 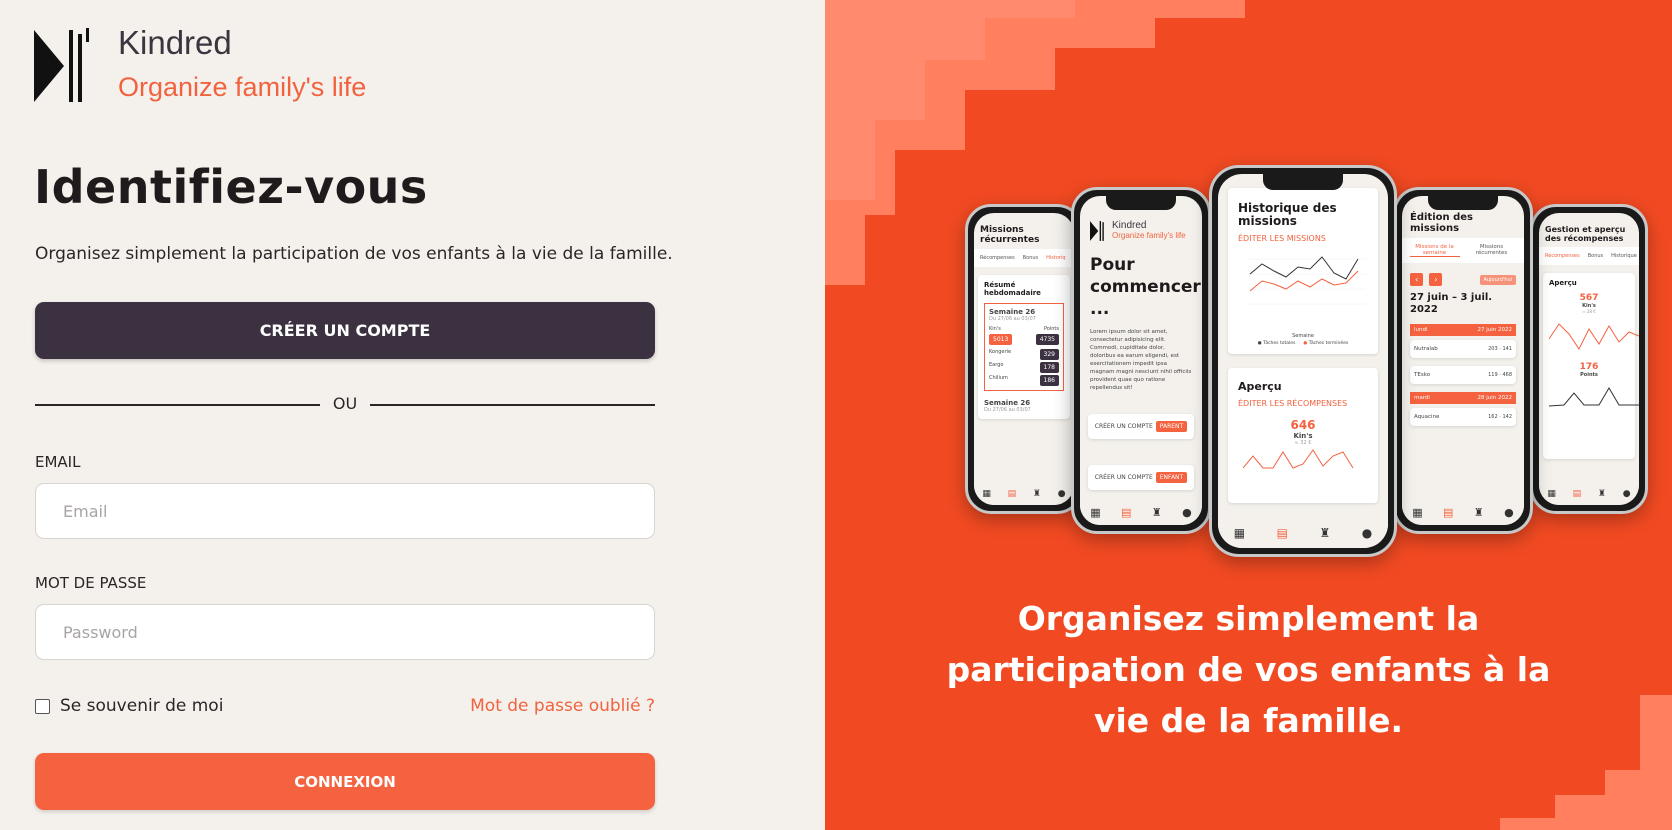 I want to click on promo-headline-line: participation de vos enfants à la, so click(x=1248, y=669).